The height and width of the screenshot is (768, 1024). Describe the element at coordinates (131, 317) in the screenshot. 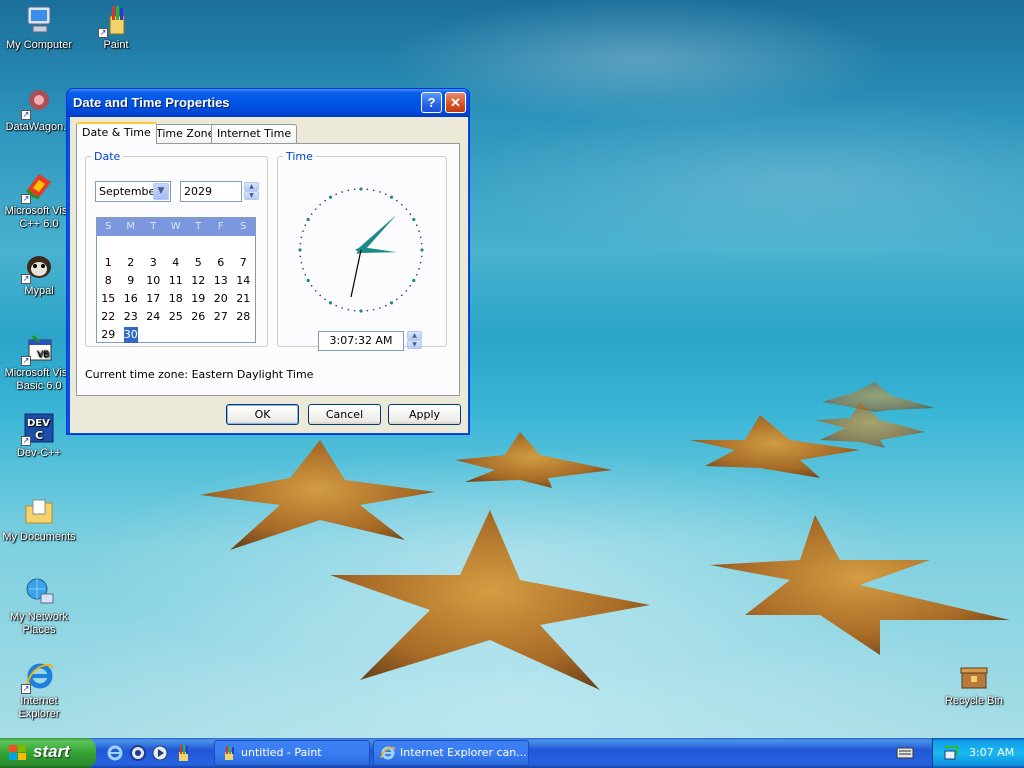

I see `calendar-day: 23` at that location.